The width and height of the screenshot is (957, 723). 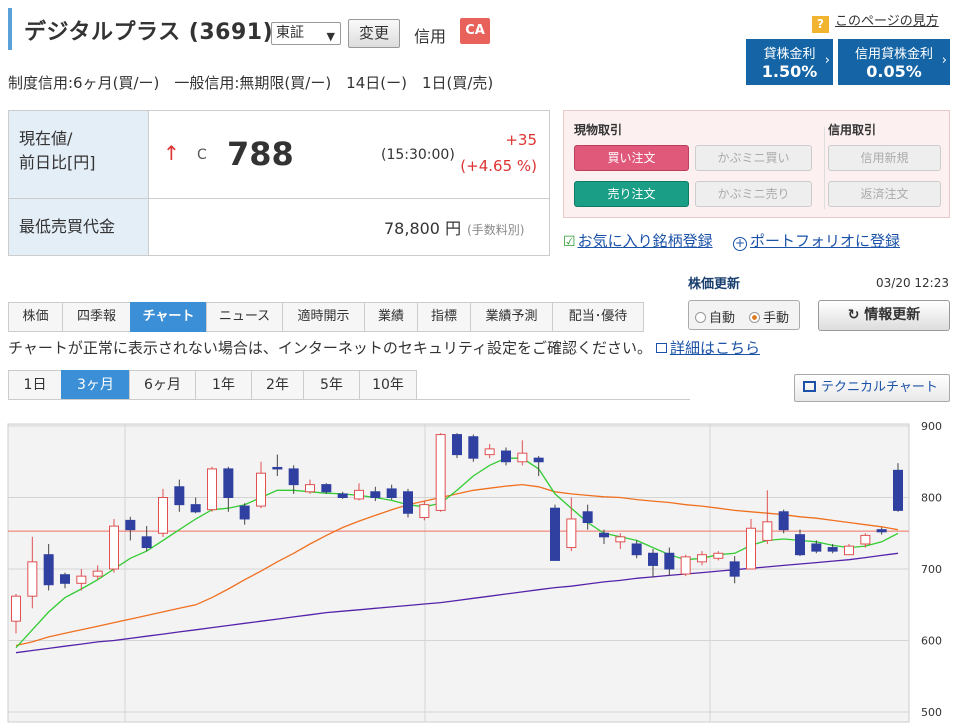 What do you see at coordinates (715, 316) in the screenshot?
I see `radio-auto: 自動` at bounding box center [715, 316].